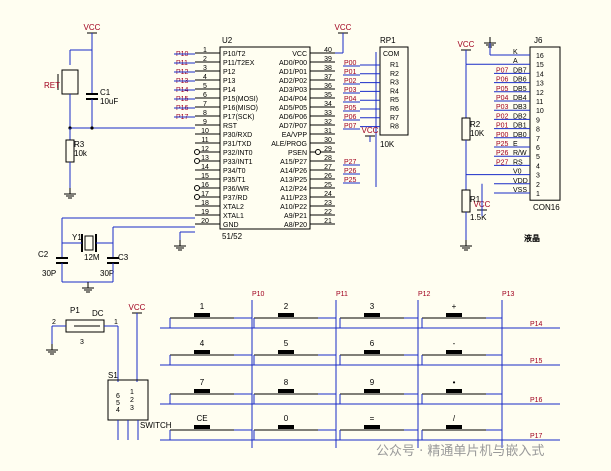 The height and width of the screenshot is (471, 611). Describe the element at coordinates (466, 44) in the screenshot. I see `vcc-lcd-label: VCC` at that location.